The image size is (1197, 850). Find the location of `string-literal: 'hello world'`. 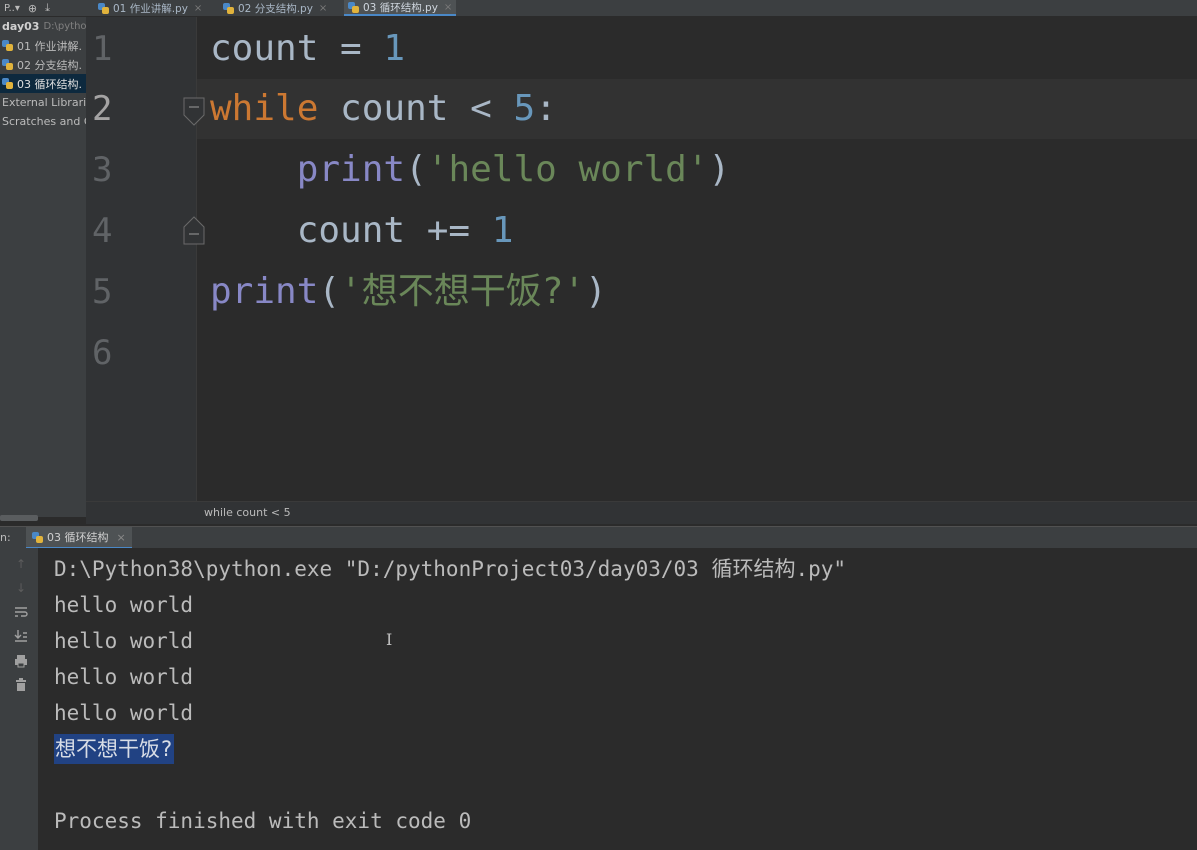

string-literal: 'hello world' is located at coordinates (567, 169).